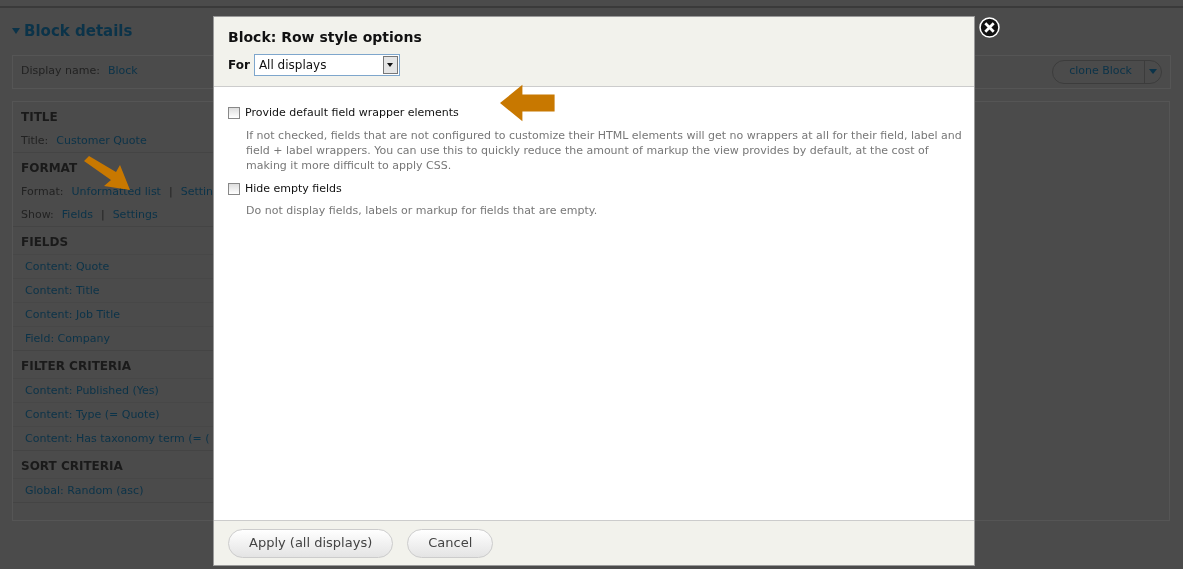  I want to click on link: Settings, so click(135, 214).